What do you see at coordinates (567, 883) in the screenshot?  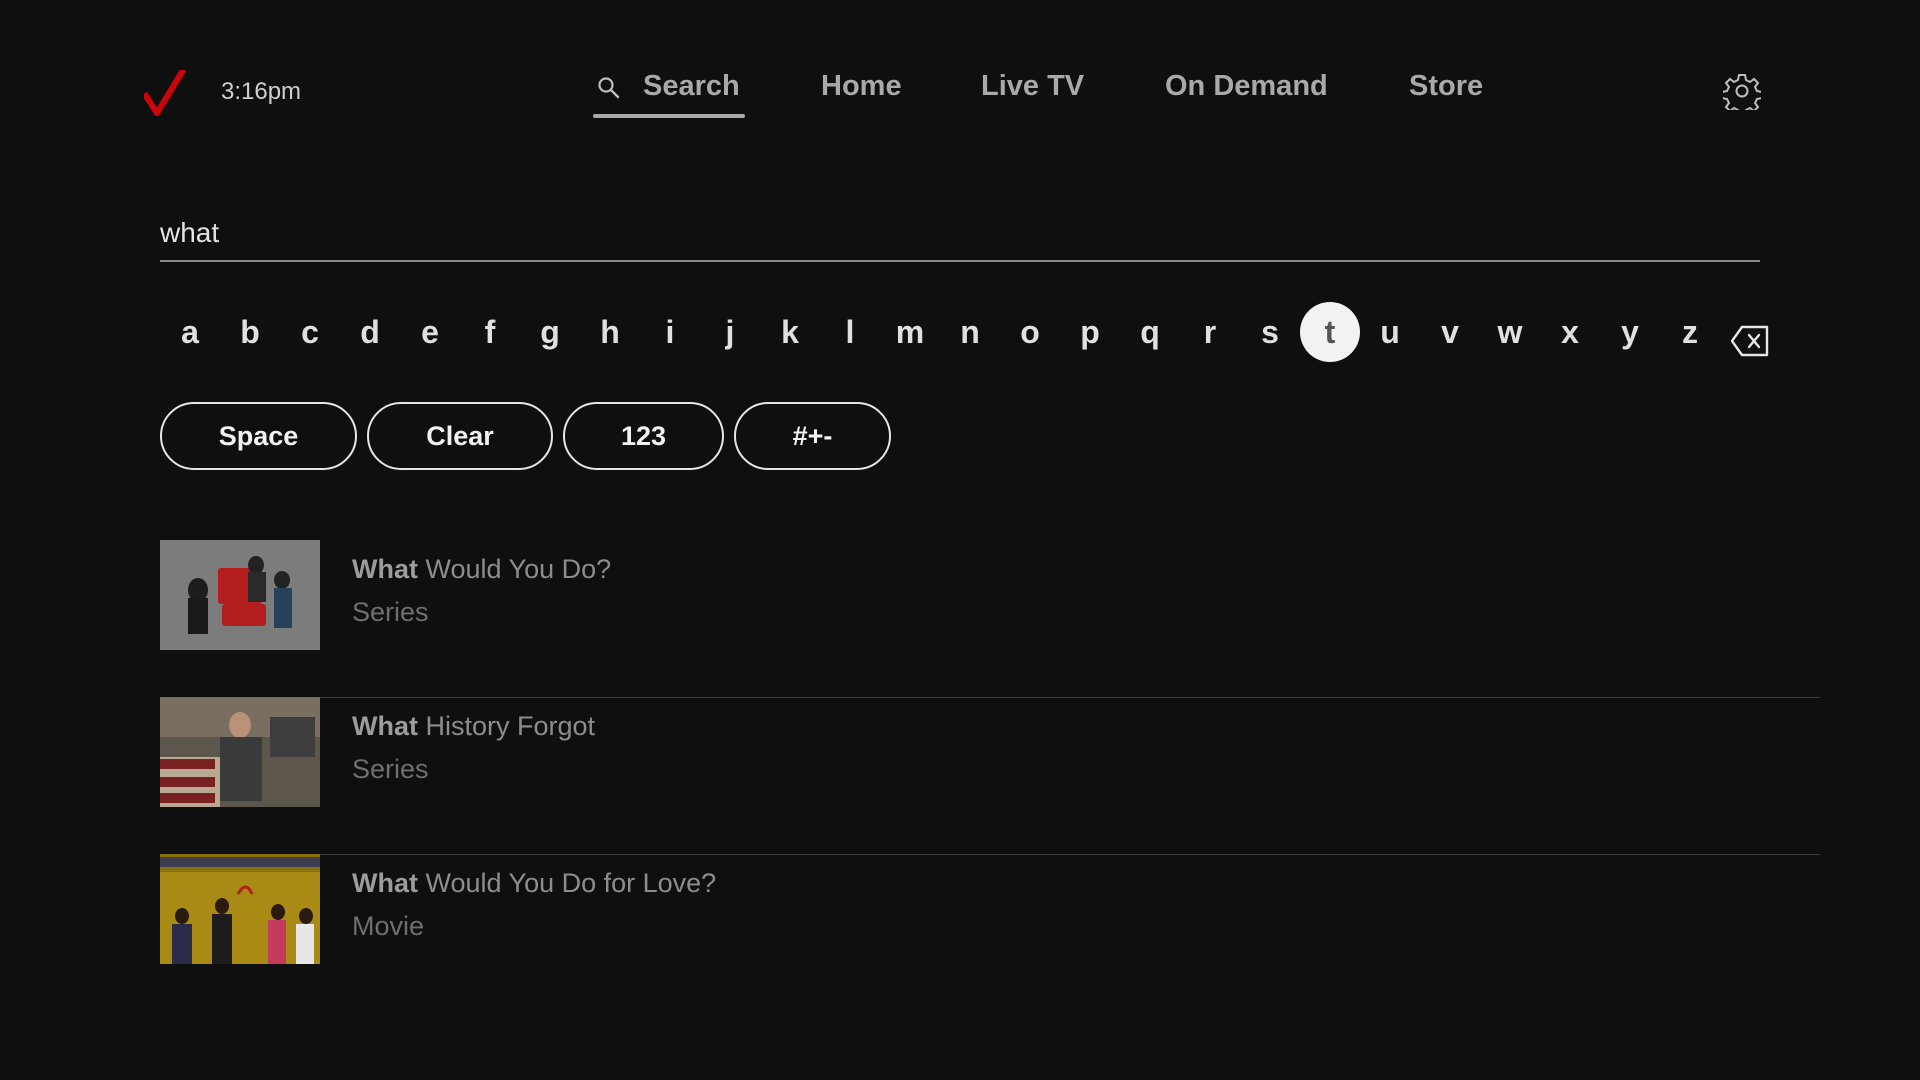 I see `result-title-rest: Would You Do for Love?` at bounding box center [567, 883].